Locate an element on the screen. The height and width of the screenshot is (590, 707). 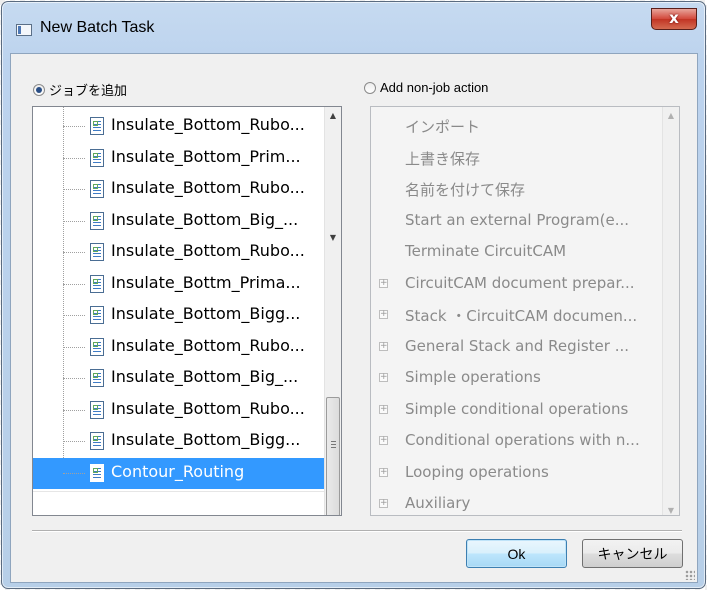
window-title: New Batch Task is located at coordinates (97, 27).